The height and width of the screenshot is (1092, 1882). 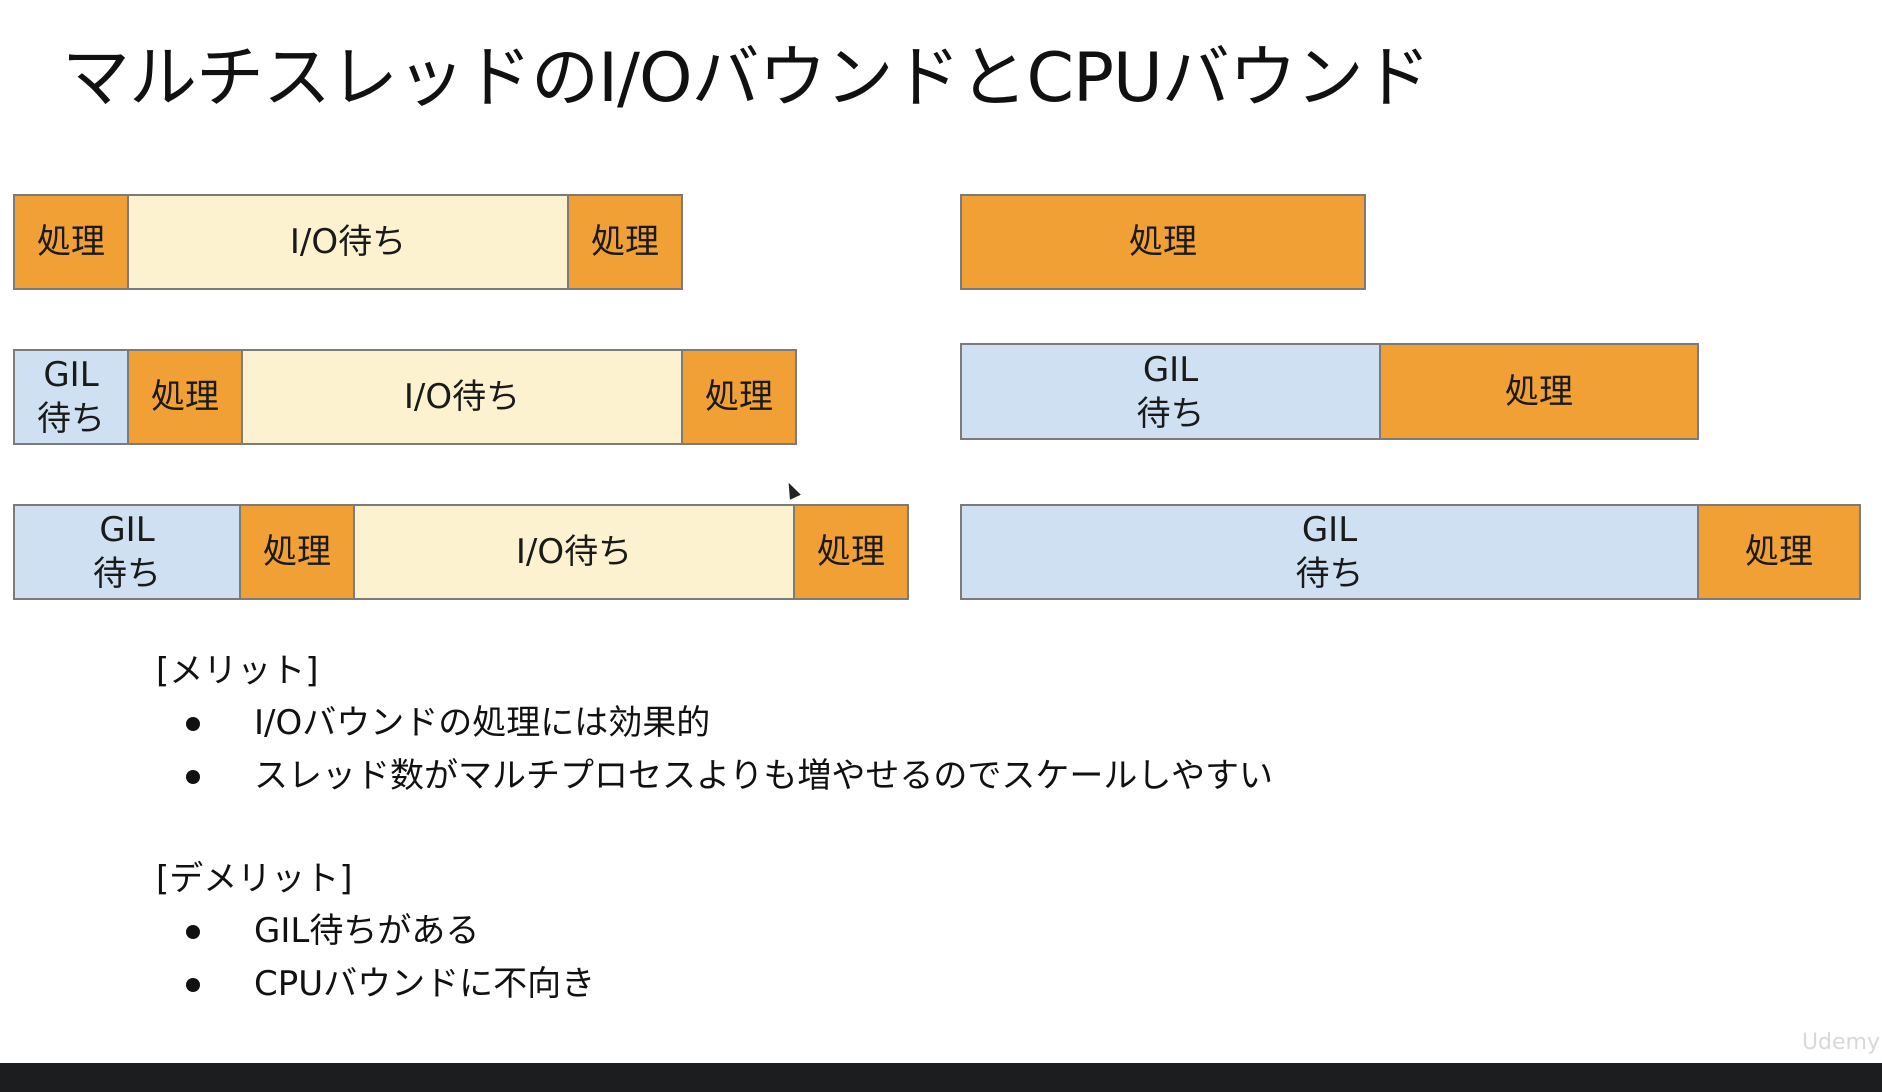 I want to click on watermark-logo: Udemy, so click(x=1840, y=1042).